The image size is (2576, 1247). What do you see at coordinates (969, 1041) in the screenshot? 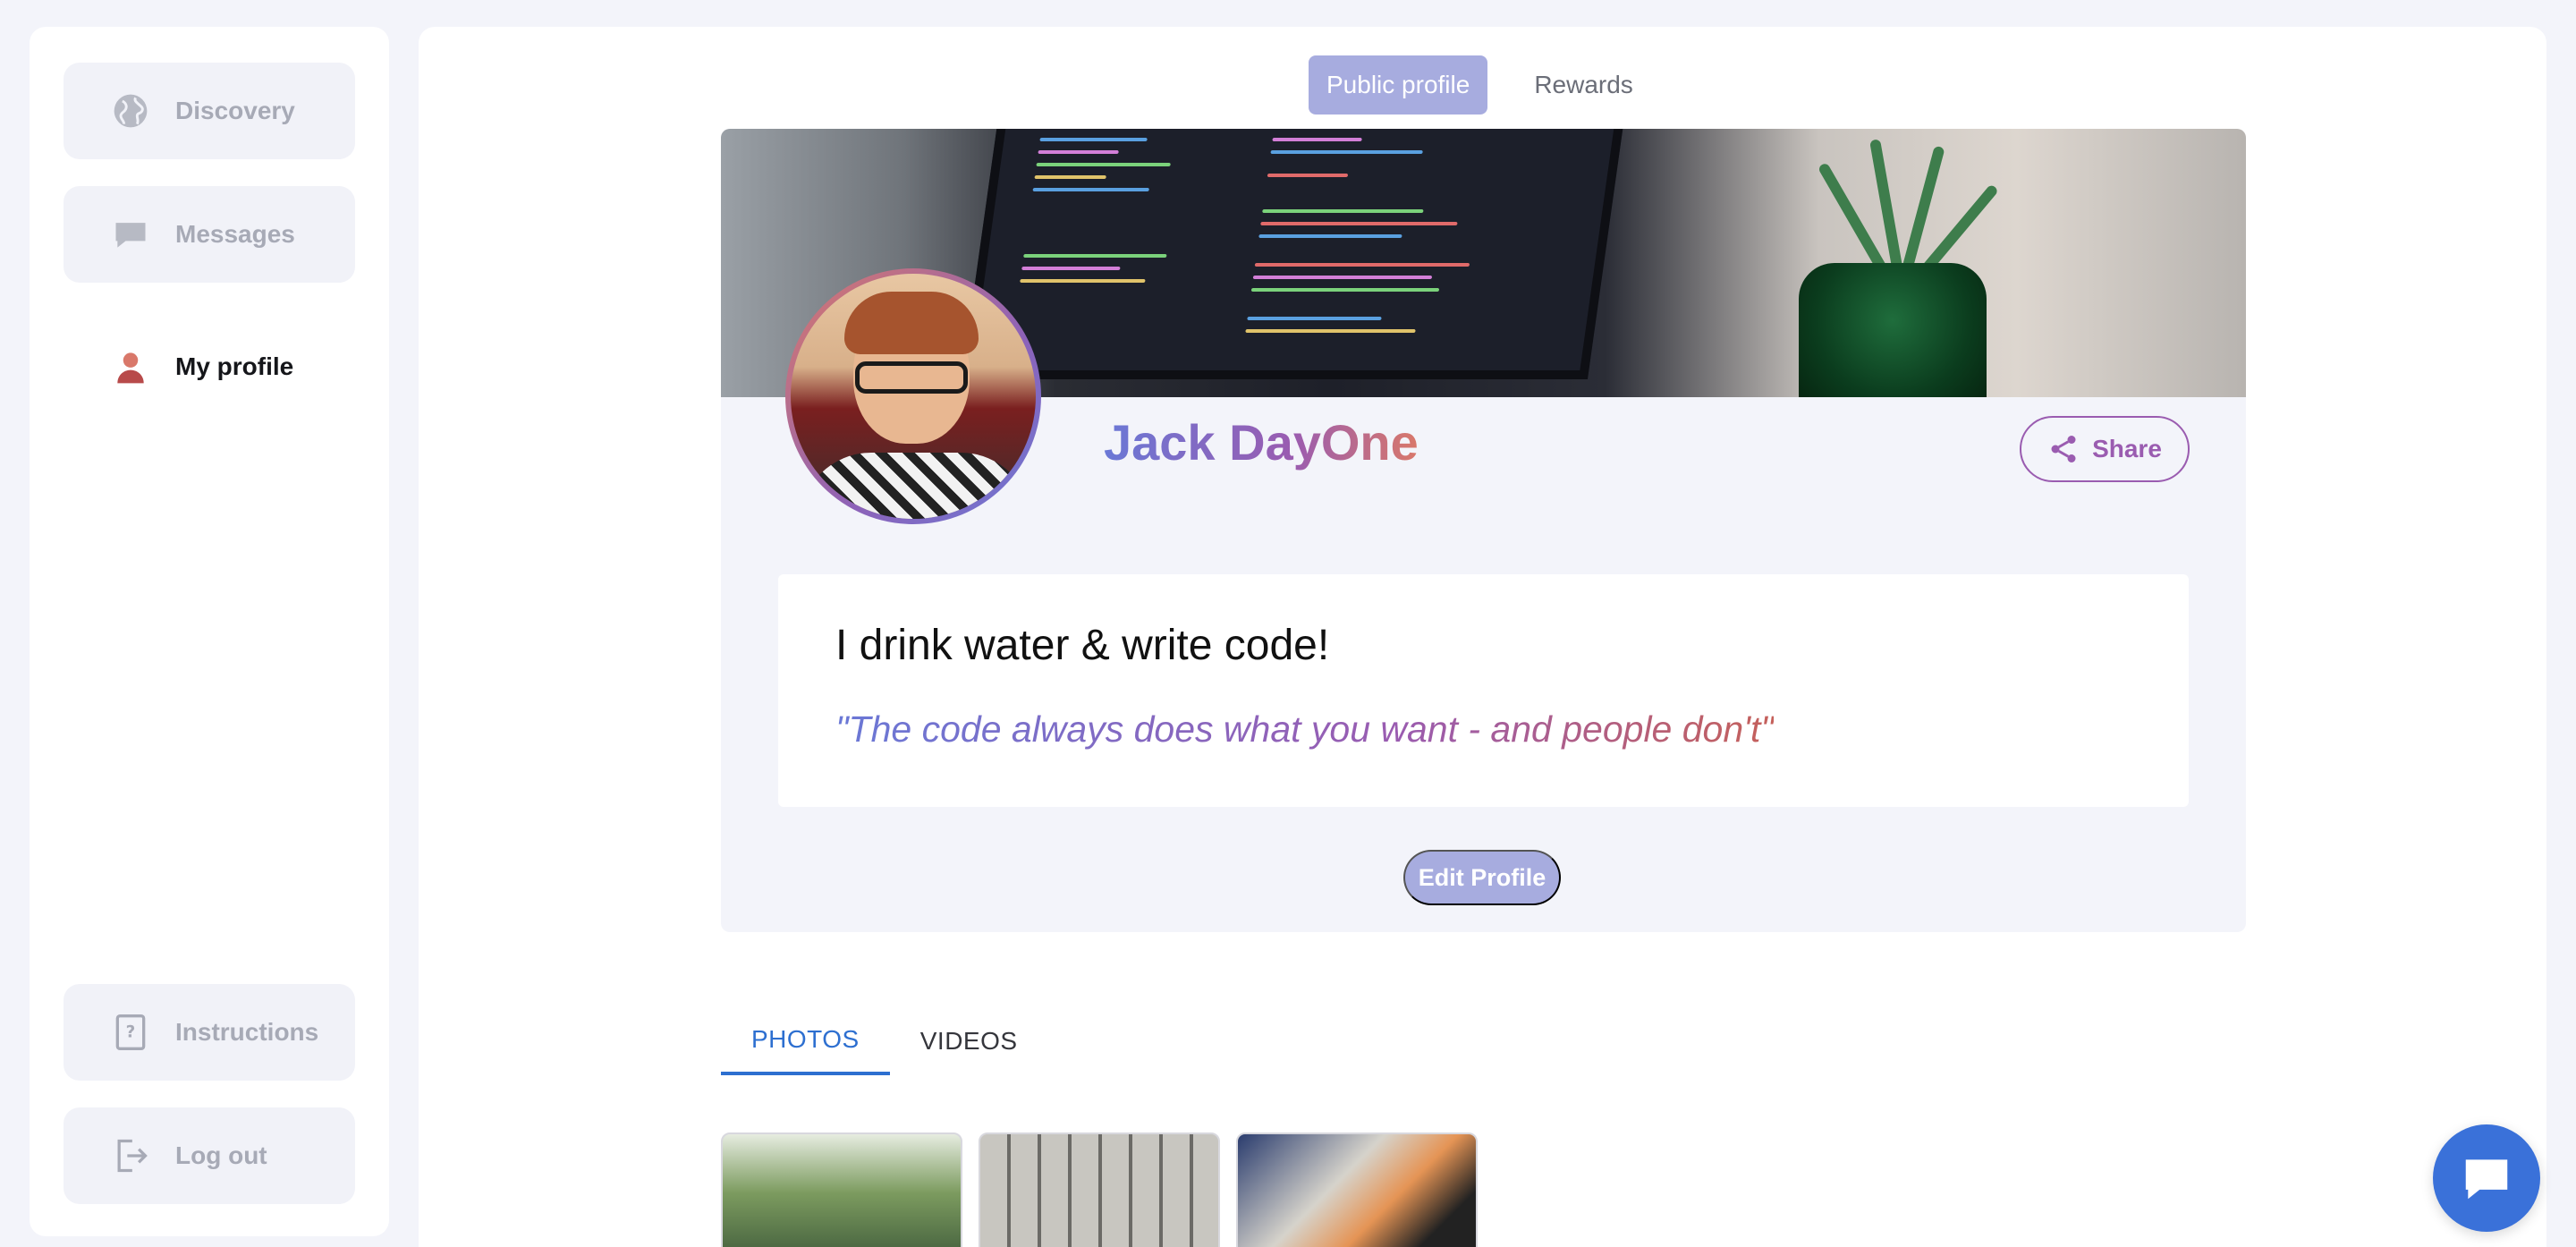
I see `tab-videos: VIDEOS` at bounding box center [969, 1041].